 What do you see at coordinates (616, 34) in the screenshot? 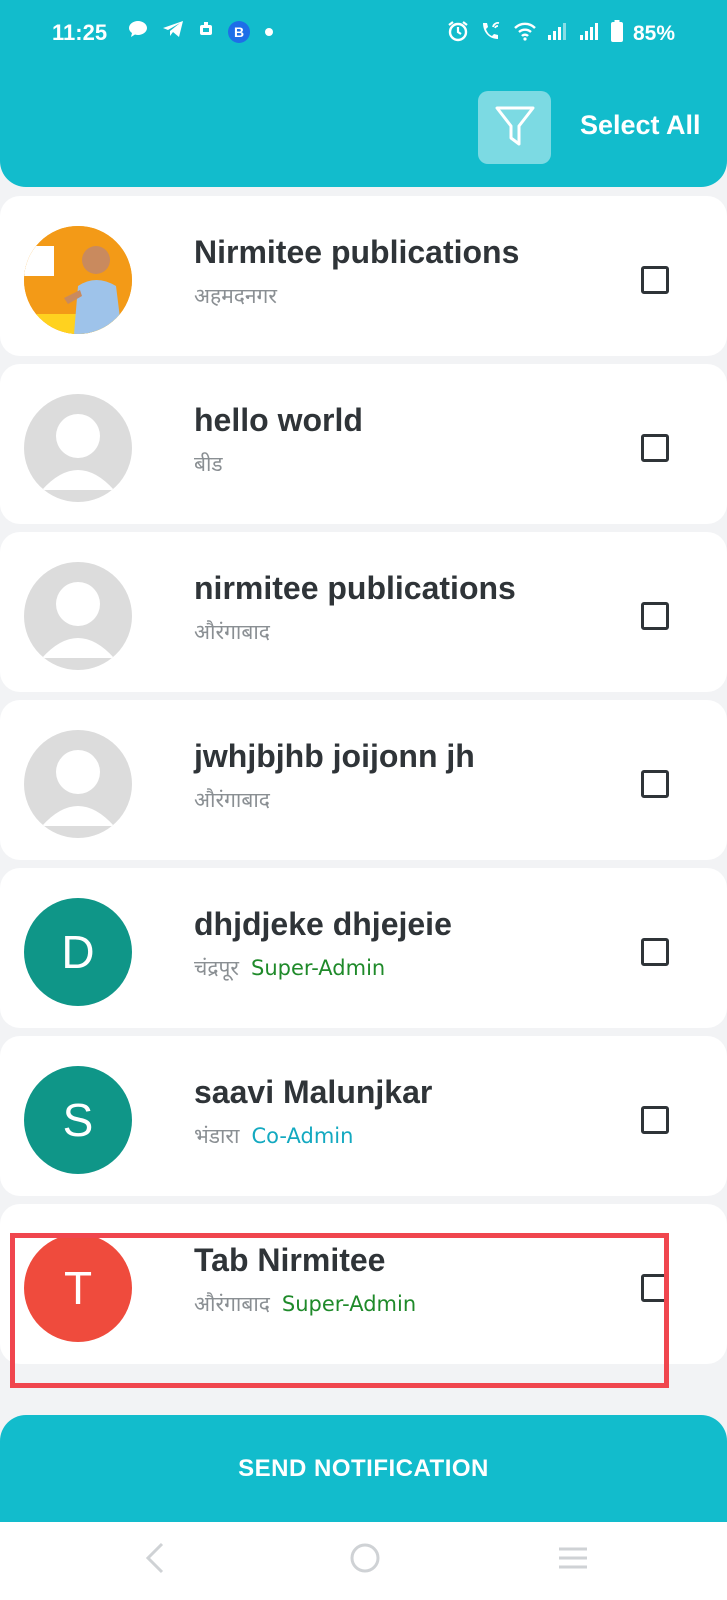
I see `battery-icon` at bounding box center [616, 34].